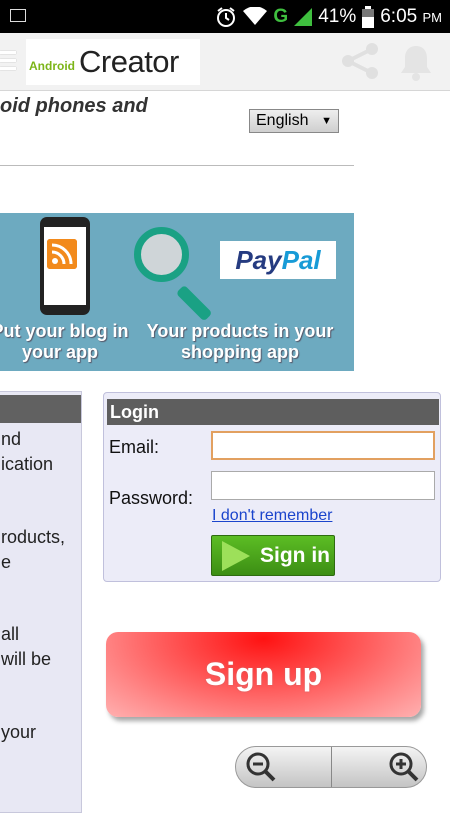  Describe the element at coordinates (323, 485) in the screenshot. I see `password-field` at that location.